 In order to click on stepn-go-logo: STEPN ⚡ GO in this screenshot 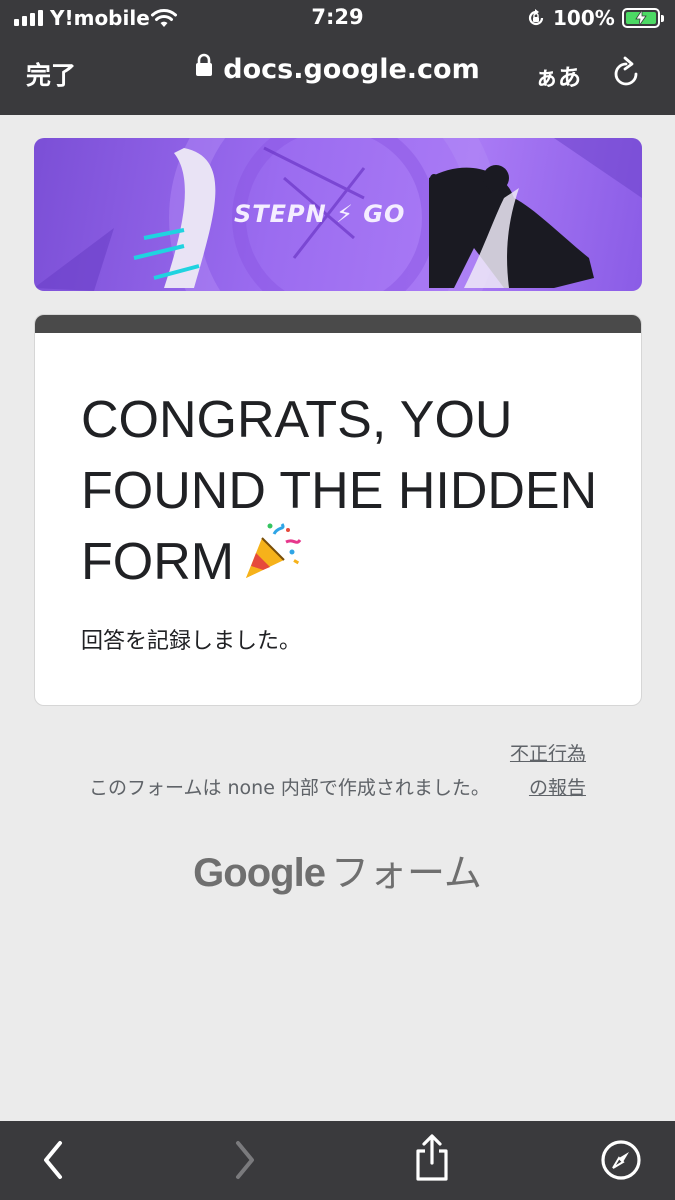, I will do `click(320, 214)`.